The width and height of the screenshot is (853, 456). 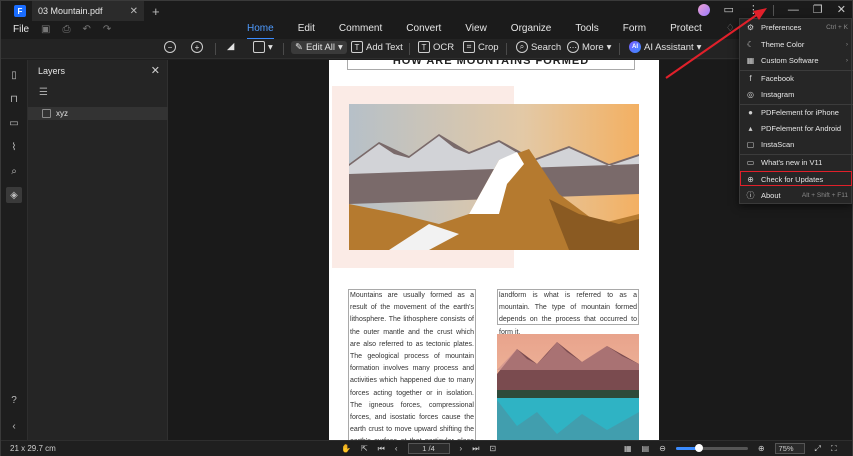 What do you see at coordinates (818, 449) in the screenshot?
I see `fit-width-icon: ⤢` at bounding box center [818, 449].